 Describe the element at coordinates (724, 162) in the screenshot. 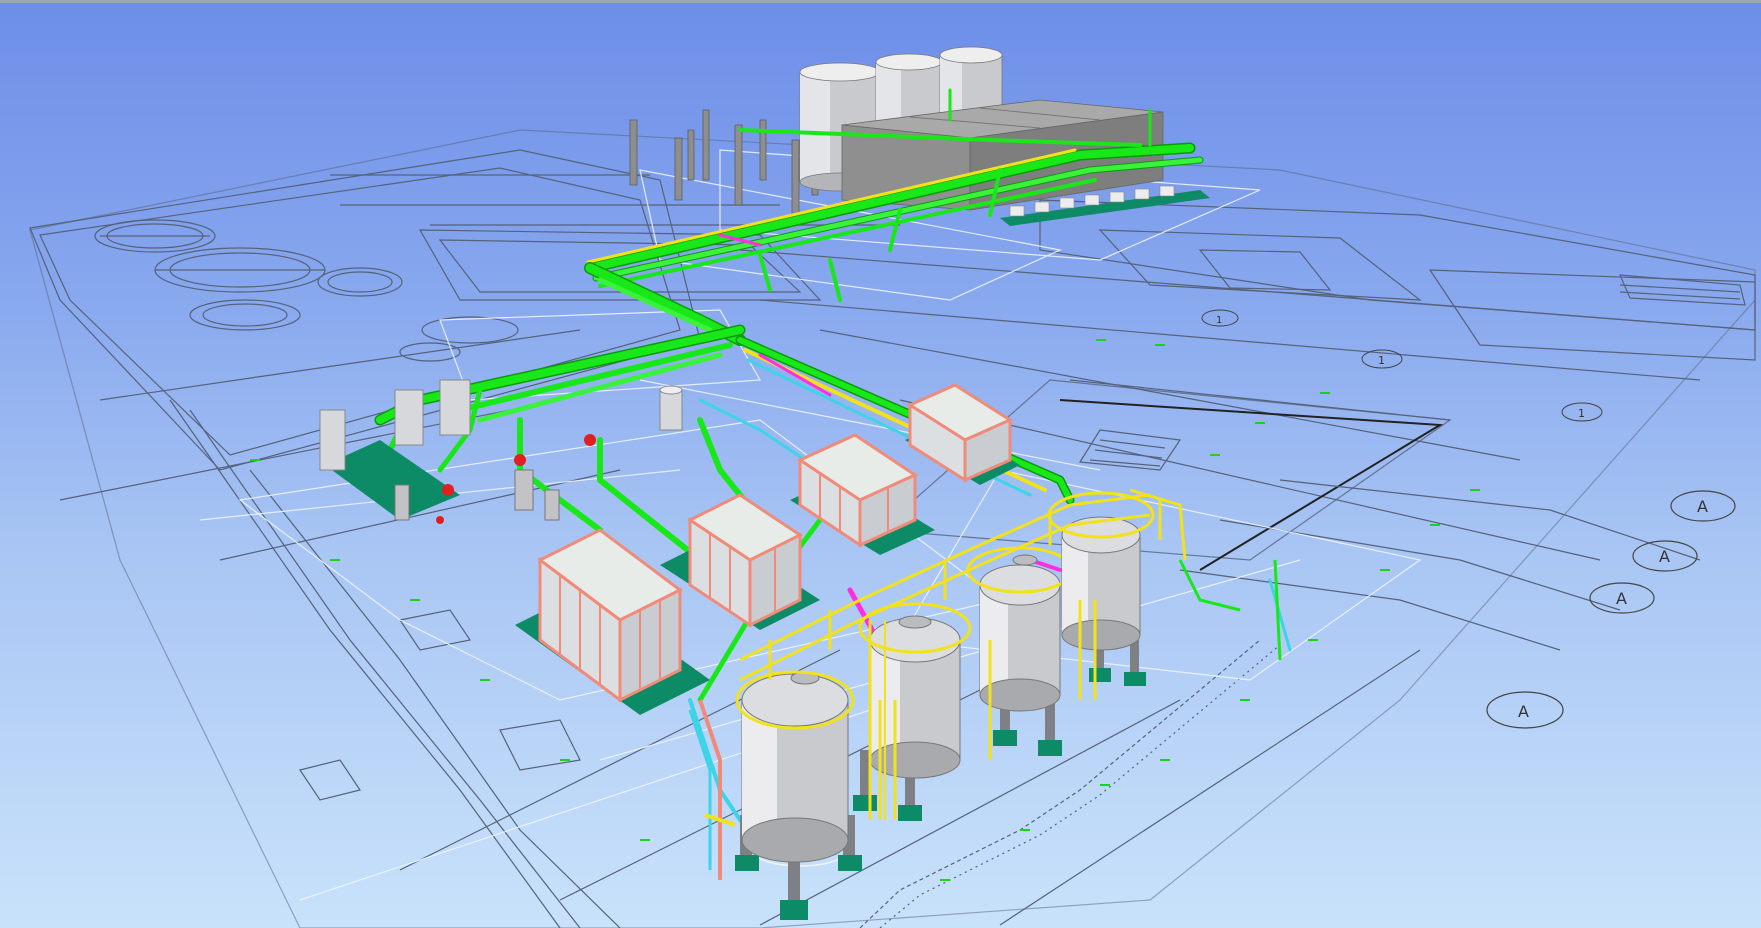

I see `structural-columns` at that location.